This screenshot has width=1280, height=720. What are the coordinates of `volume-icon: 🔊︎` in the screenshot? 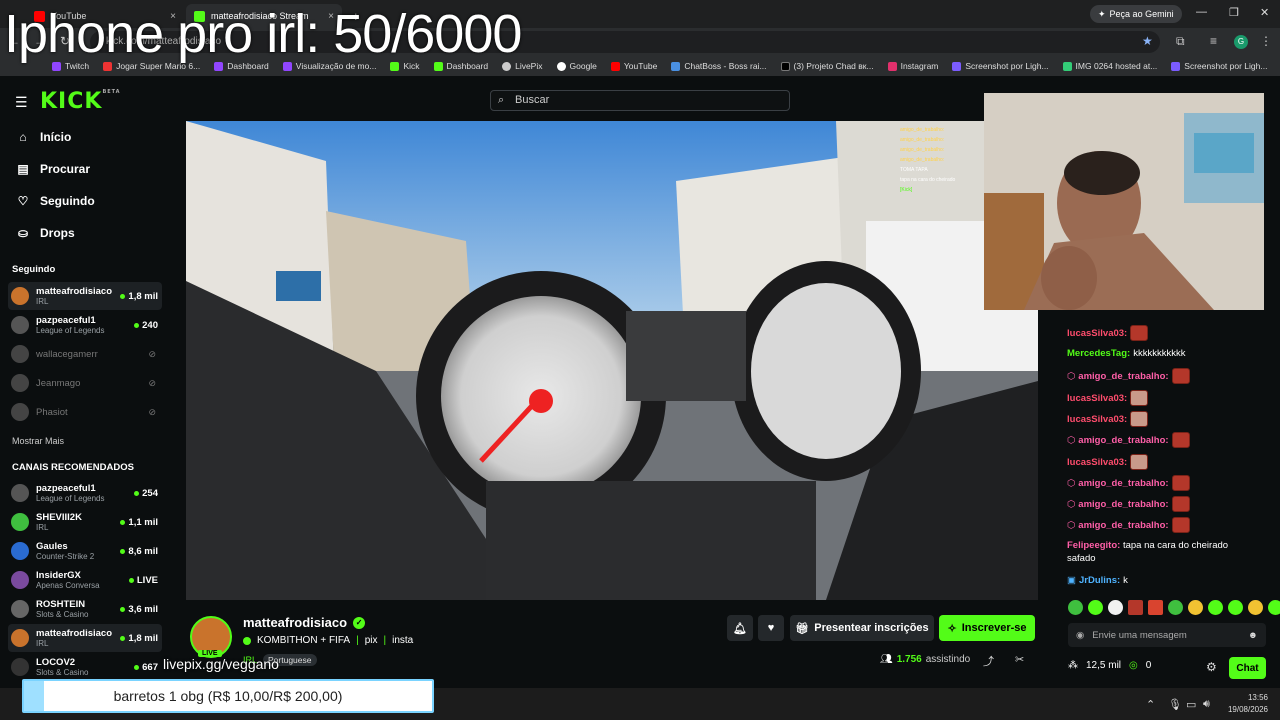 It's located at (1206, 704).